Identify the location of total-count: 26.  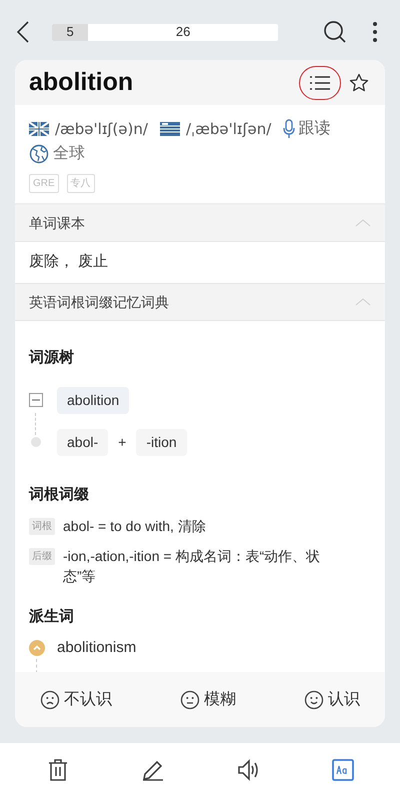
(183, 32).